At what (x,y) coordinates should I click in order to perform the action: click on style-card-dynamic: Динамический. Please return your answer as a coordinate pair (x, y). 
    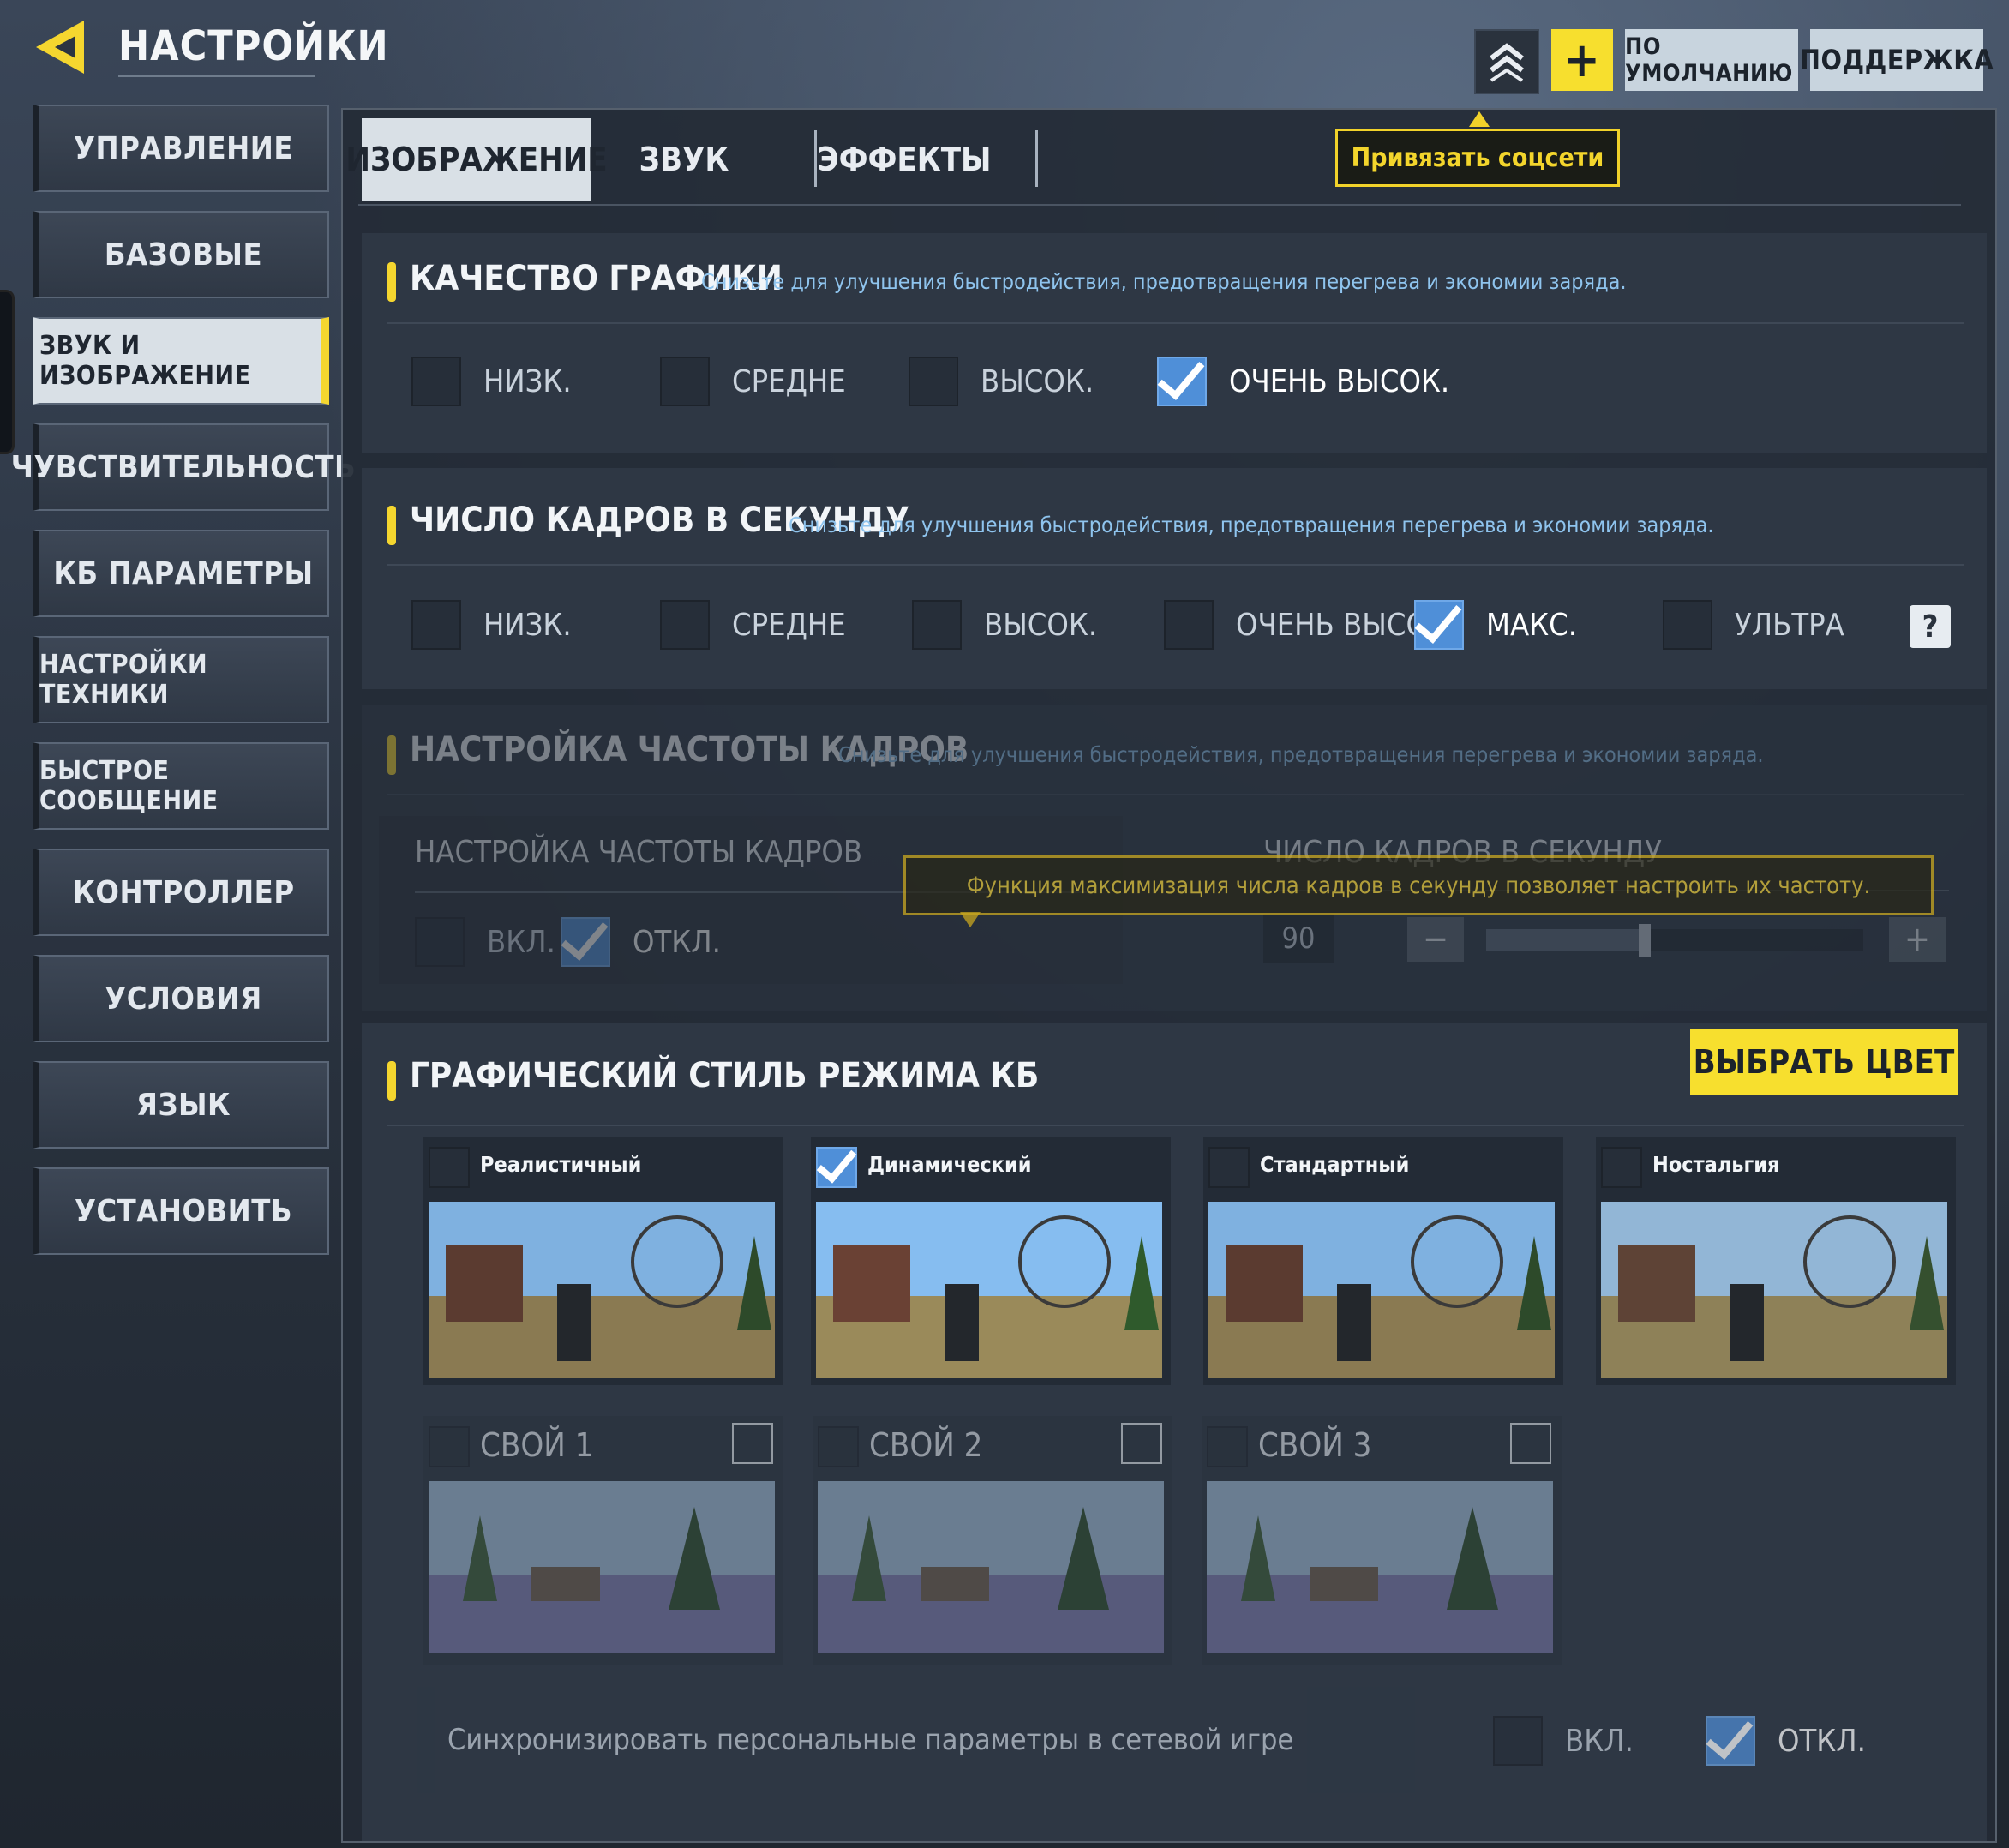
    Looking at the image, I should click on (991, 1261).